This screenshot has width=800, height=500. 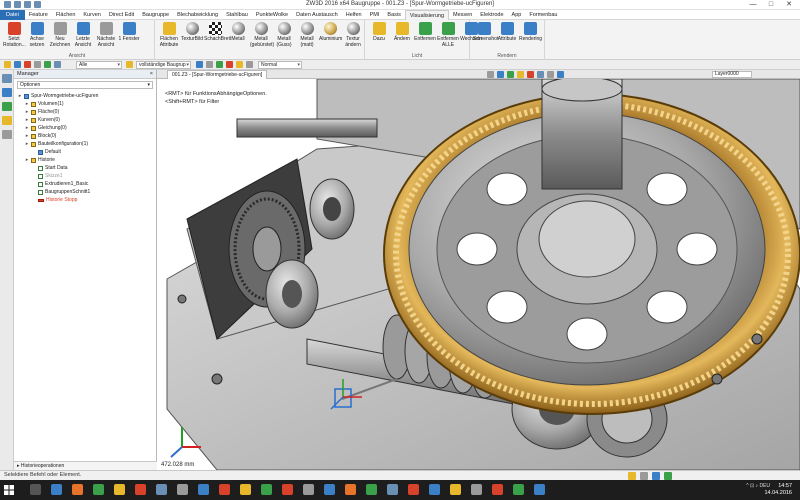 I want to click on views-icon, so click(x=7, y=120).